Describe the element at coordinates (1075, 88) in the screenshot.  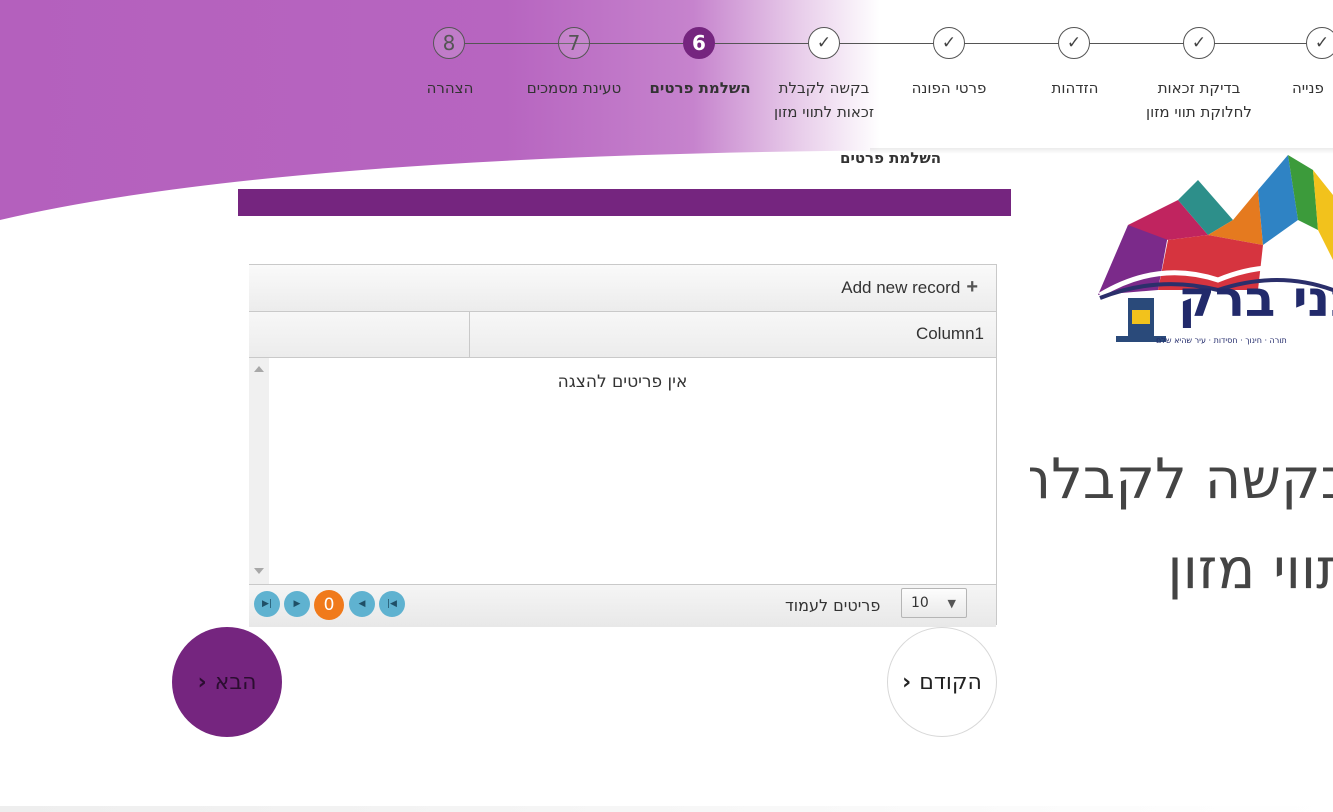
I see `step-3-label: הזדהות` at that location.